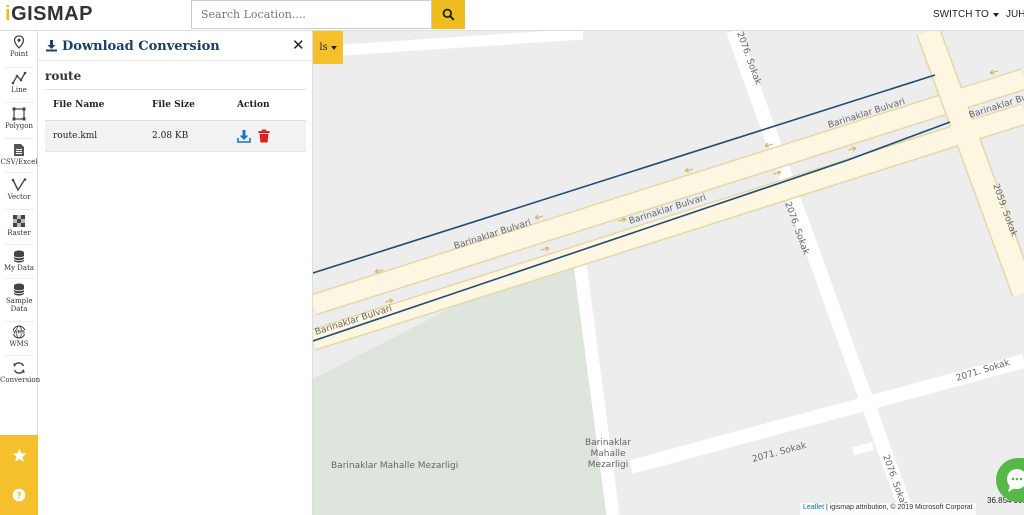 The width and height of the screenshot is (1024, 515). What do you see at coordinates (186, 136) in the screenshot?
I see `file-size-cell: 2.08 KB` at bounding box center [186, 136].